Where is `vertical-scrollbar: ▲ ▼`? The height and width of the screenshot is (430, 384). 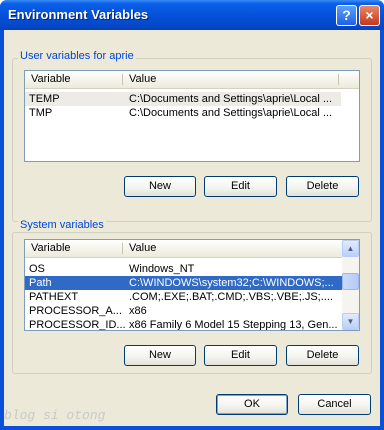 vertical-scrollbar: ▲ ▼ is located at coordinates (350, 285).